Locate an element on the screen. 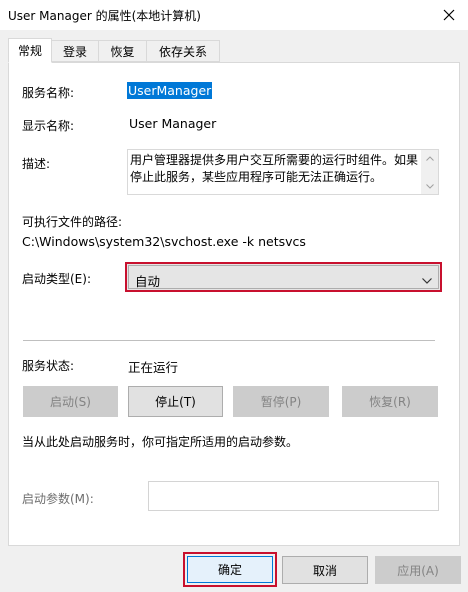  scroll-down-button is located at coordinates (429, 186).